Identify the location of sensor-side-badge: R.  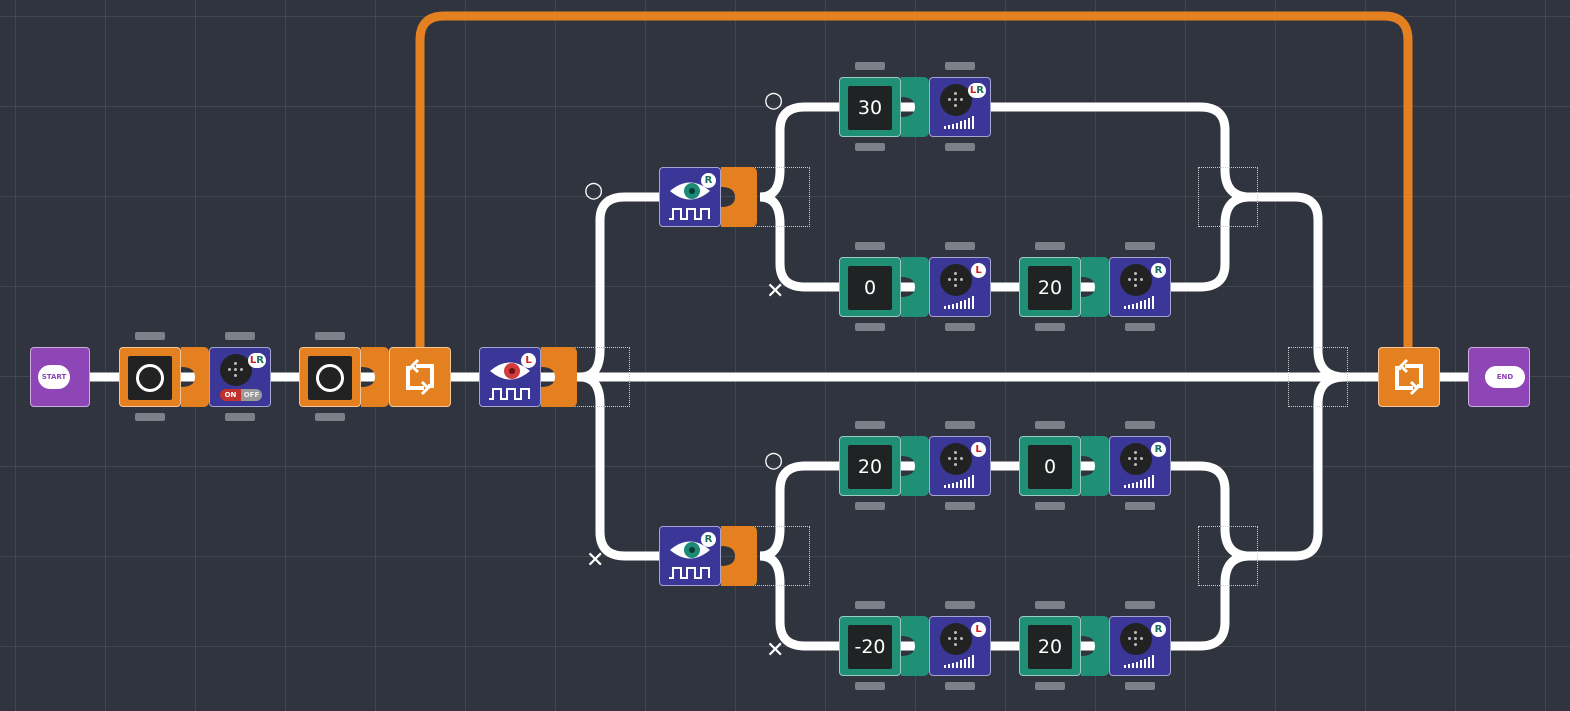
(708, 539).